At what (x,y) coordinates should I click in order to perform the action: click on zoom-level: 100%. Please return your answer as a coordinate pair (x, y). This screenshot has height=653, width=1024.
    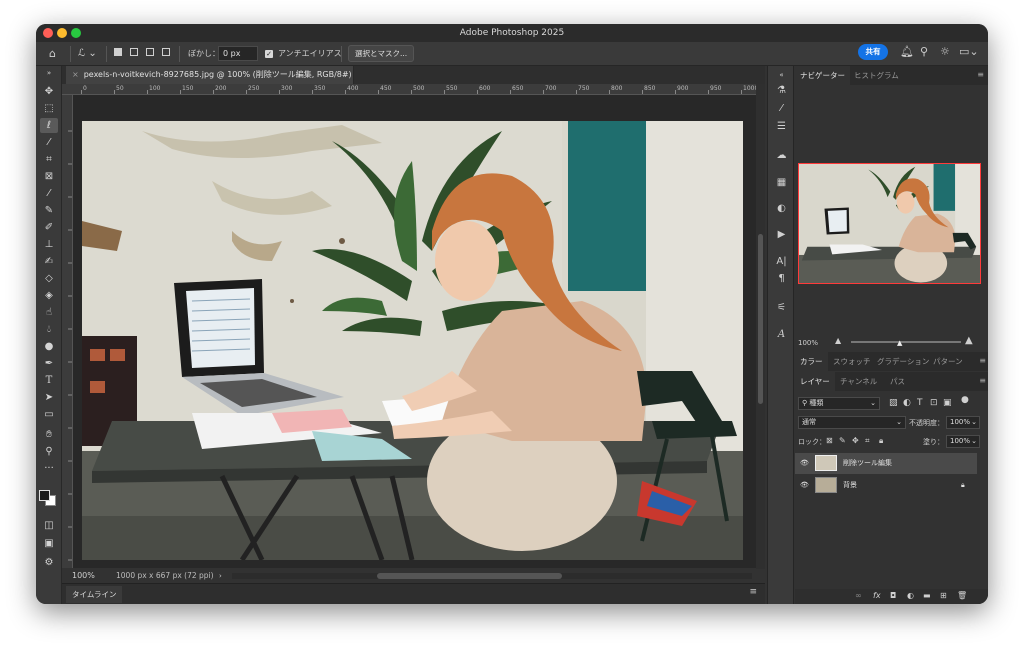
    Looking at the image, I should click on (83, 576).